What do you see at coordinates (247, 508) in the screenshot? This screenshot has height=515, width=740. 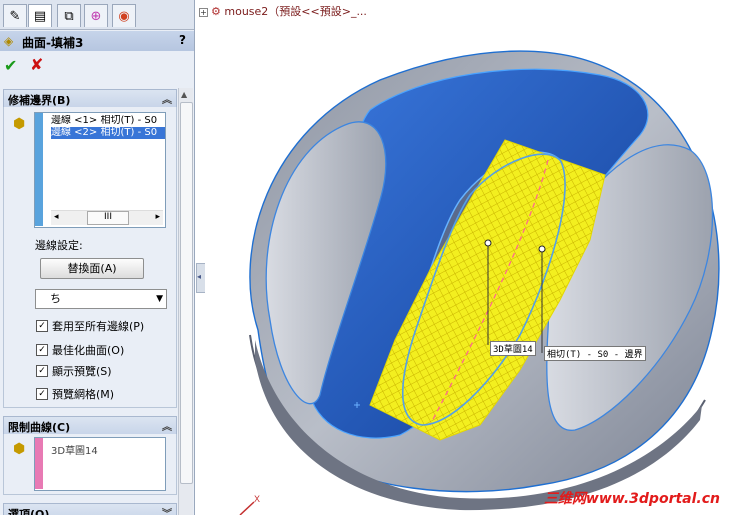 I see `origin-axis` at bounding box center [247, 508].